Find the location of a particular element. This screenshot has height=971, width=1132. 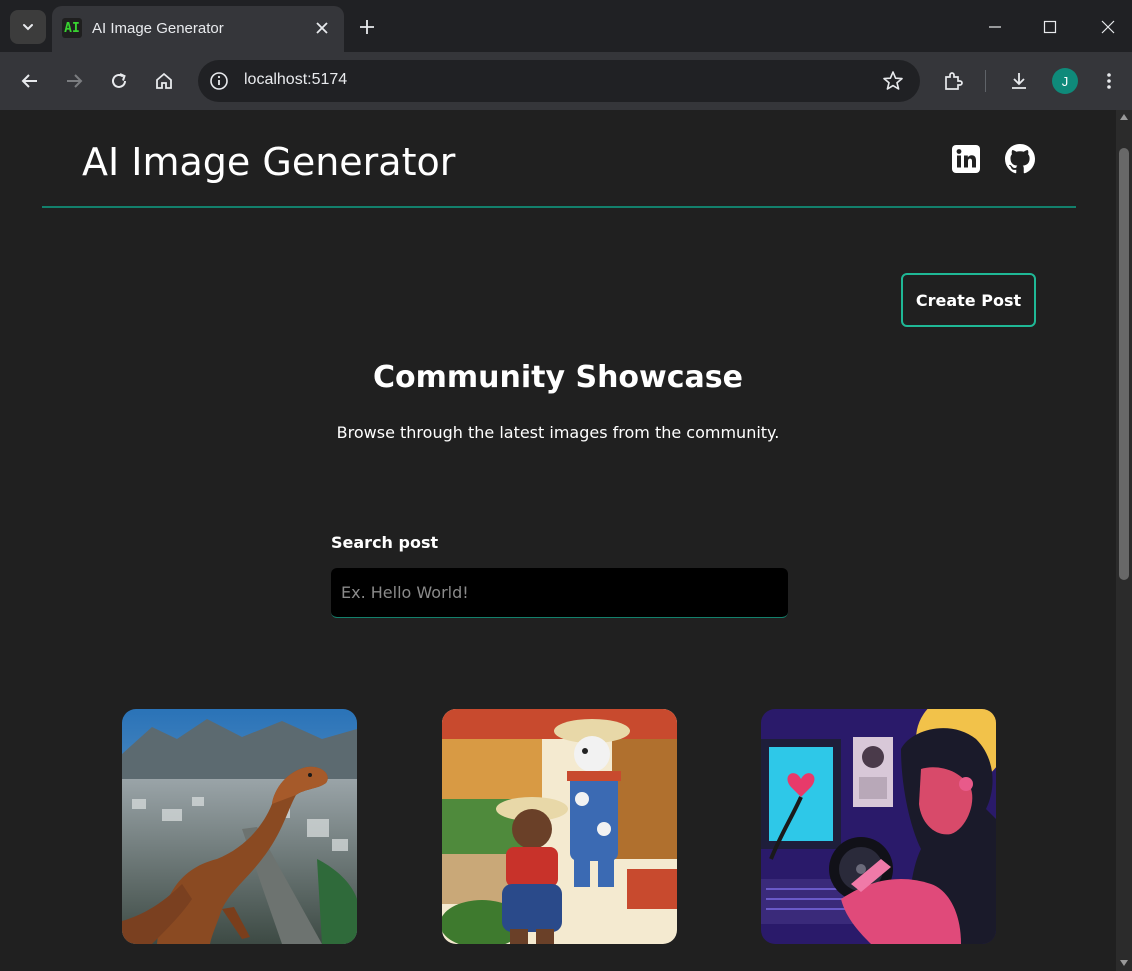

minimize-icon is located at coordinates (995, 27).